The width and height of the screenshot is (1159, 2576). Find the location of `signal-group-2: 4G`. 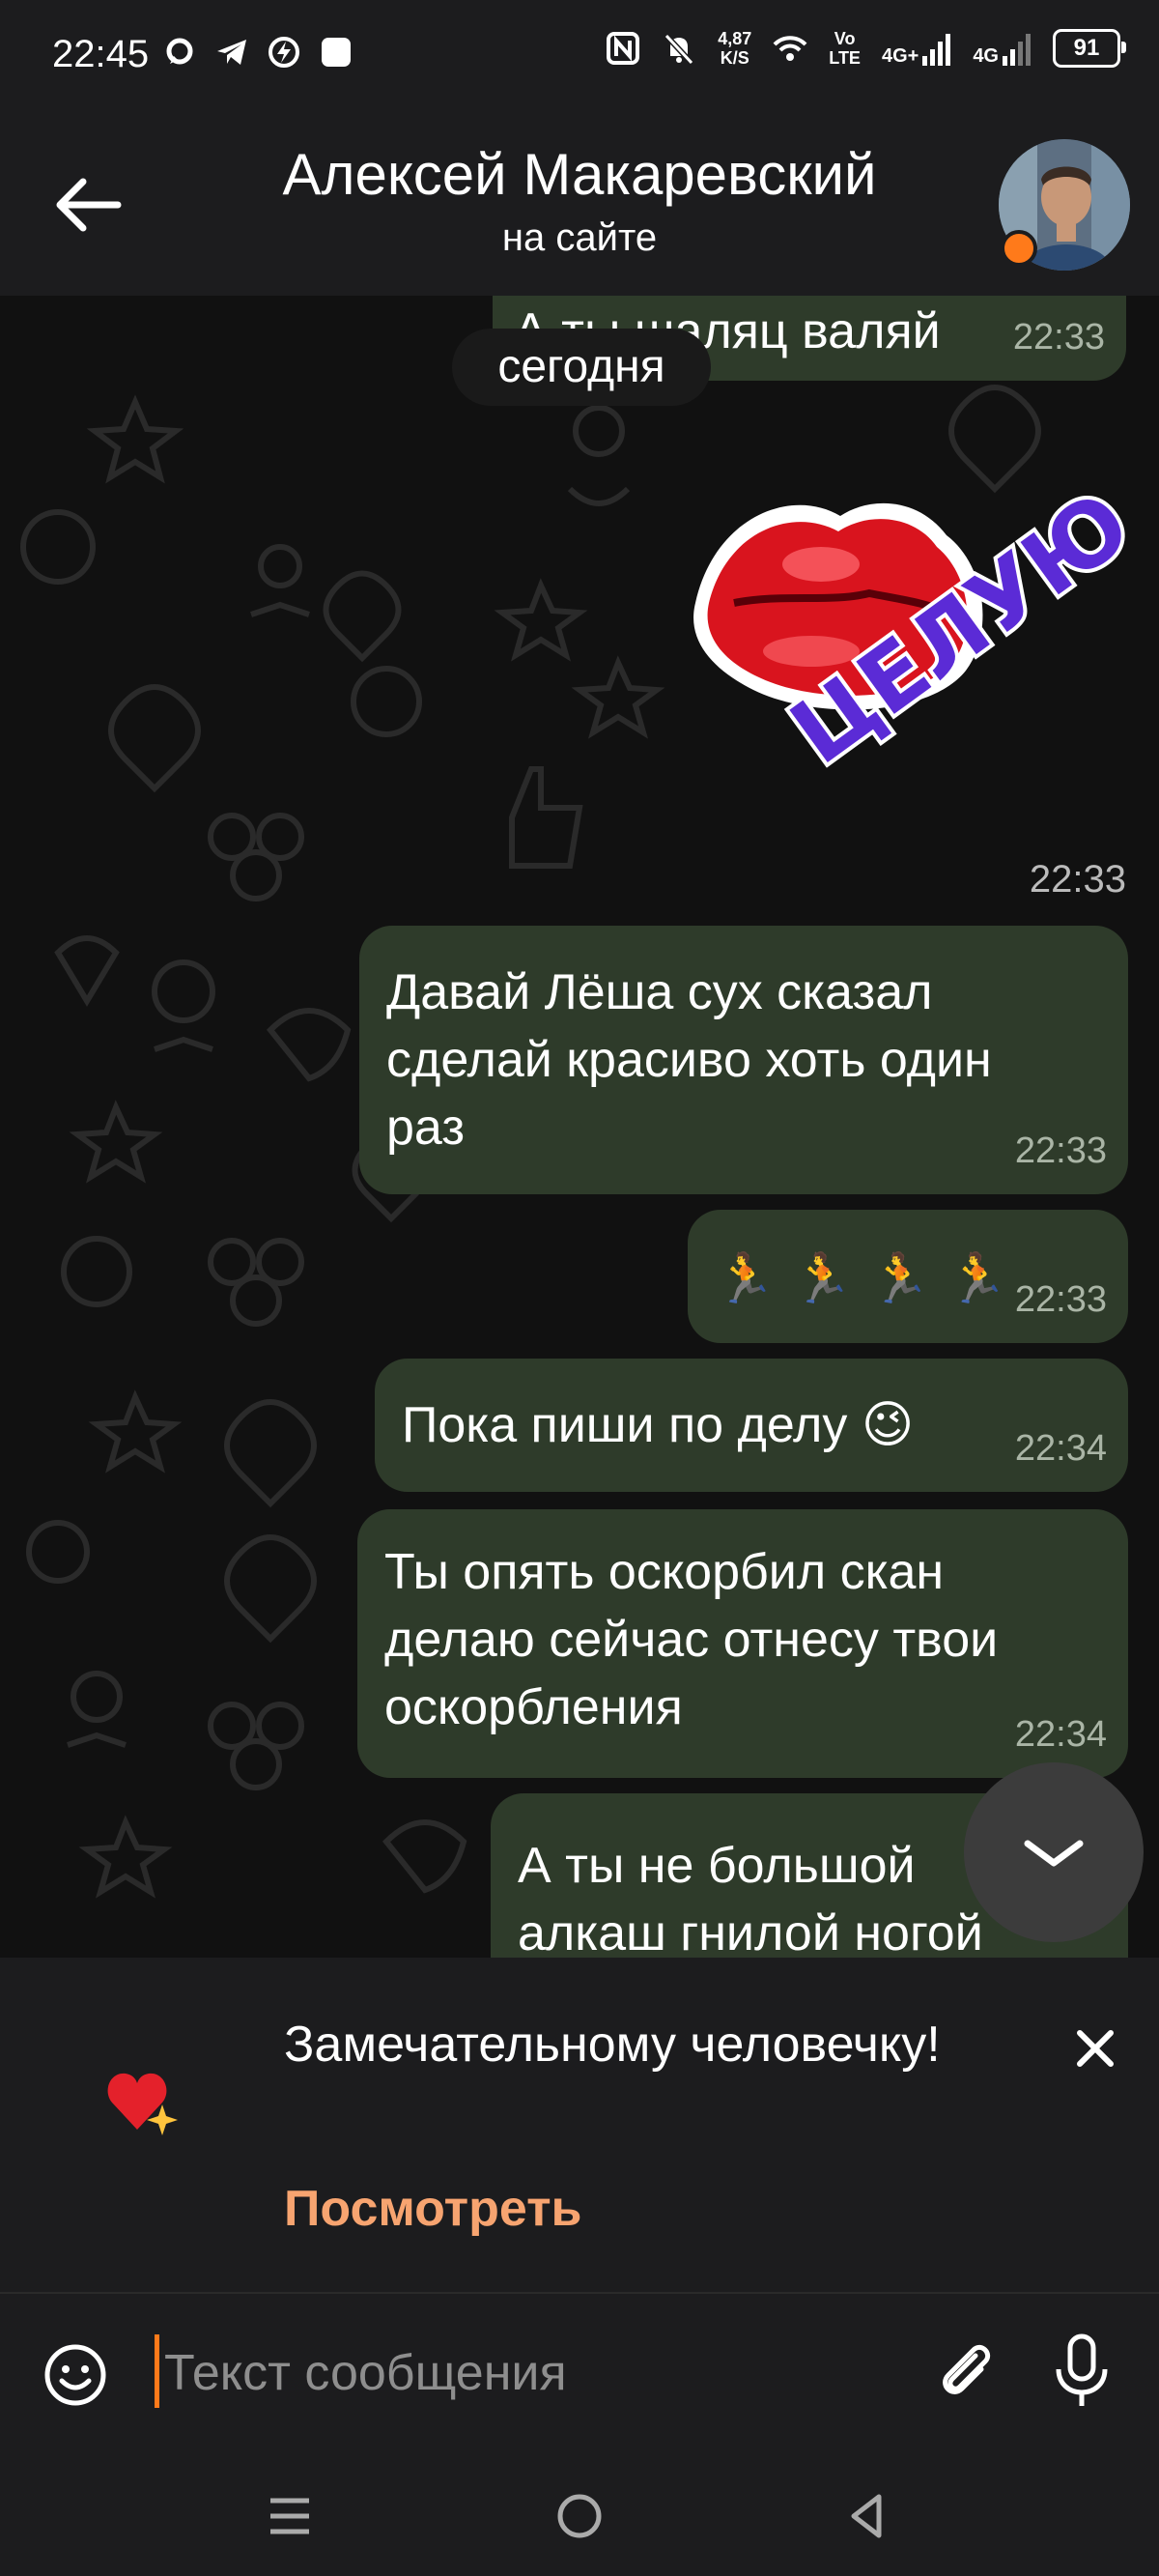

signal-group-2: 4G is located at coordinates (1003, 49).